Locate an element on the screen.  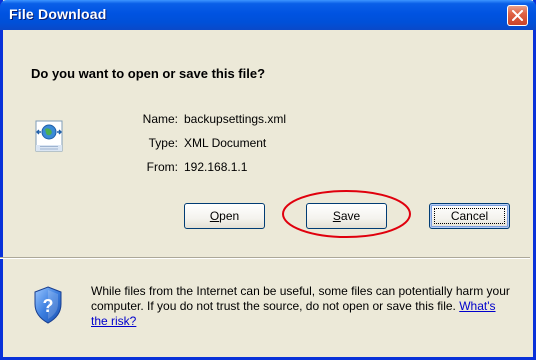
title-bar: File Download is located at coordinates (268, 15).